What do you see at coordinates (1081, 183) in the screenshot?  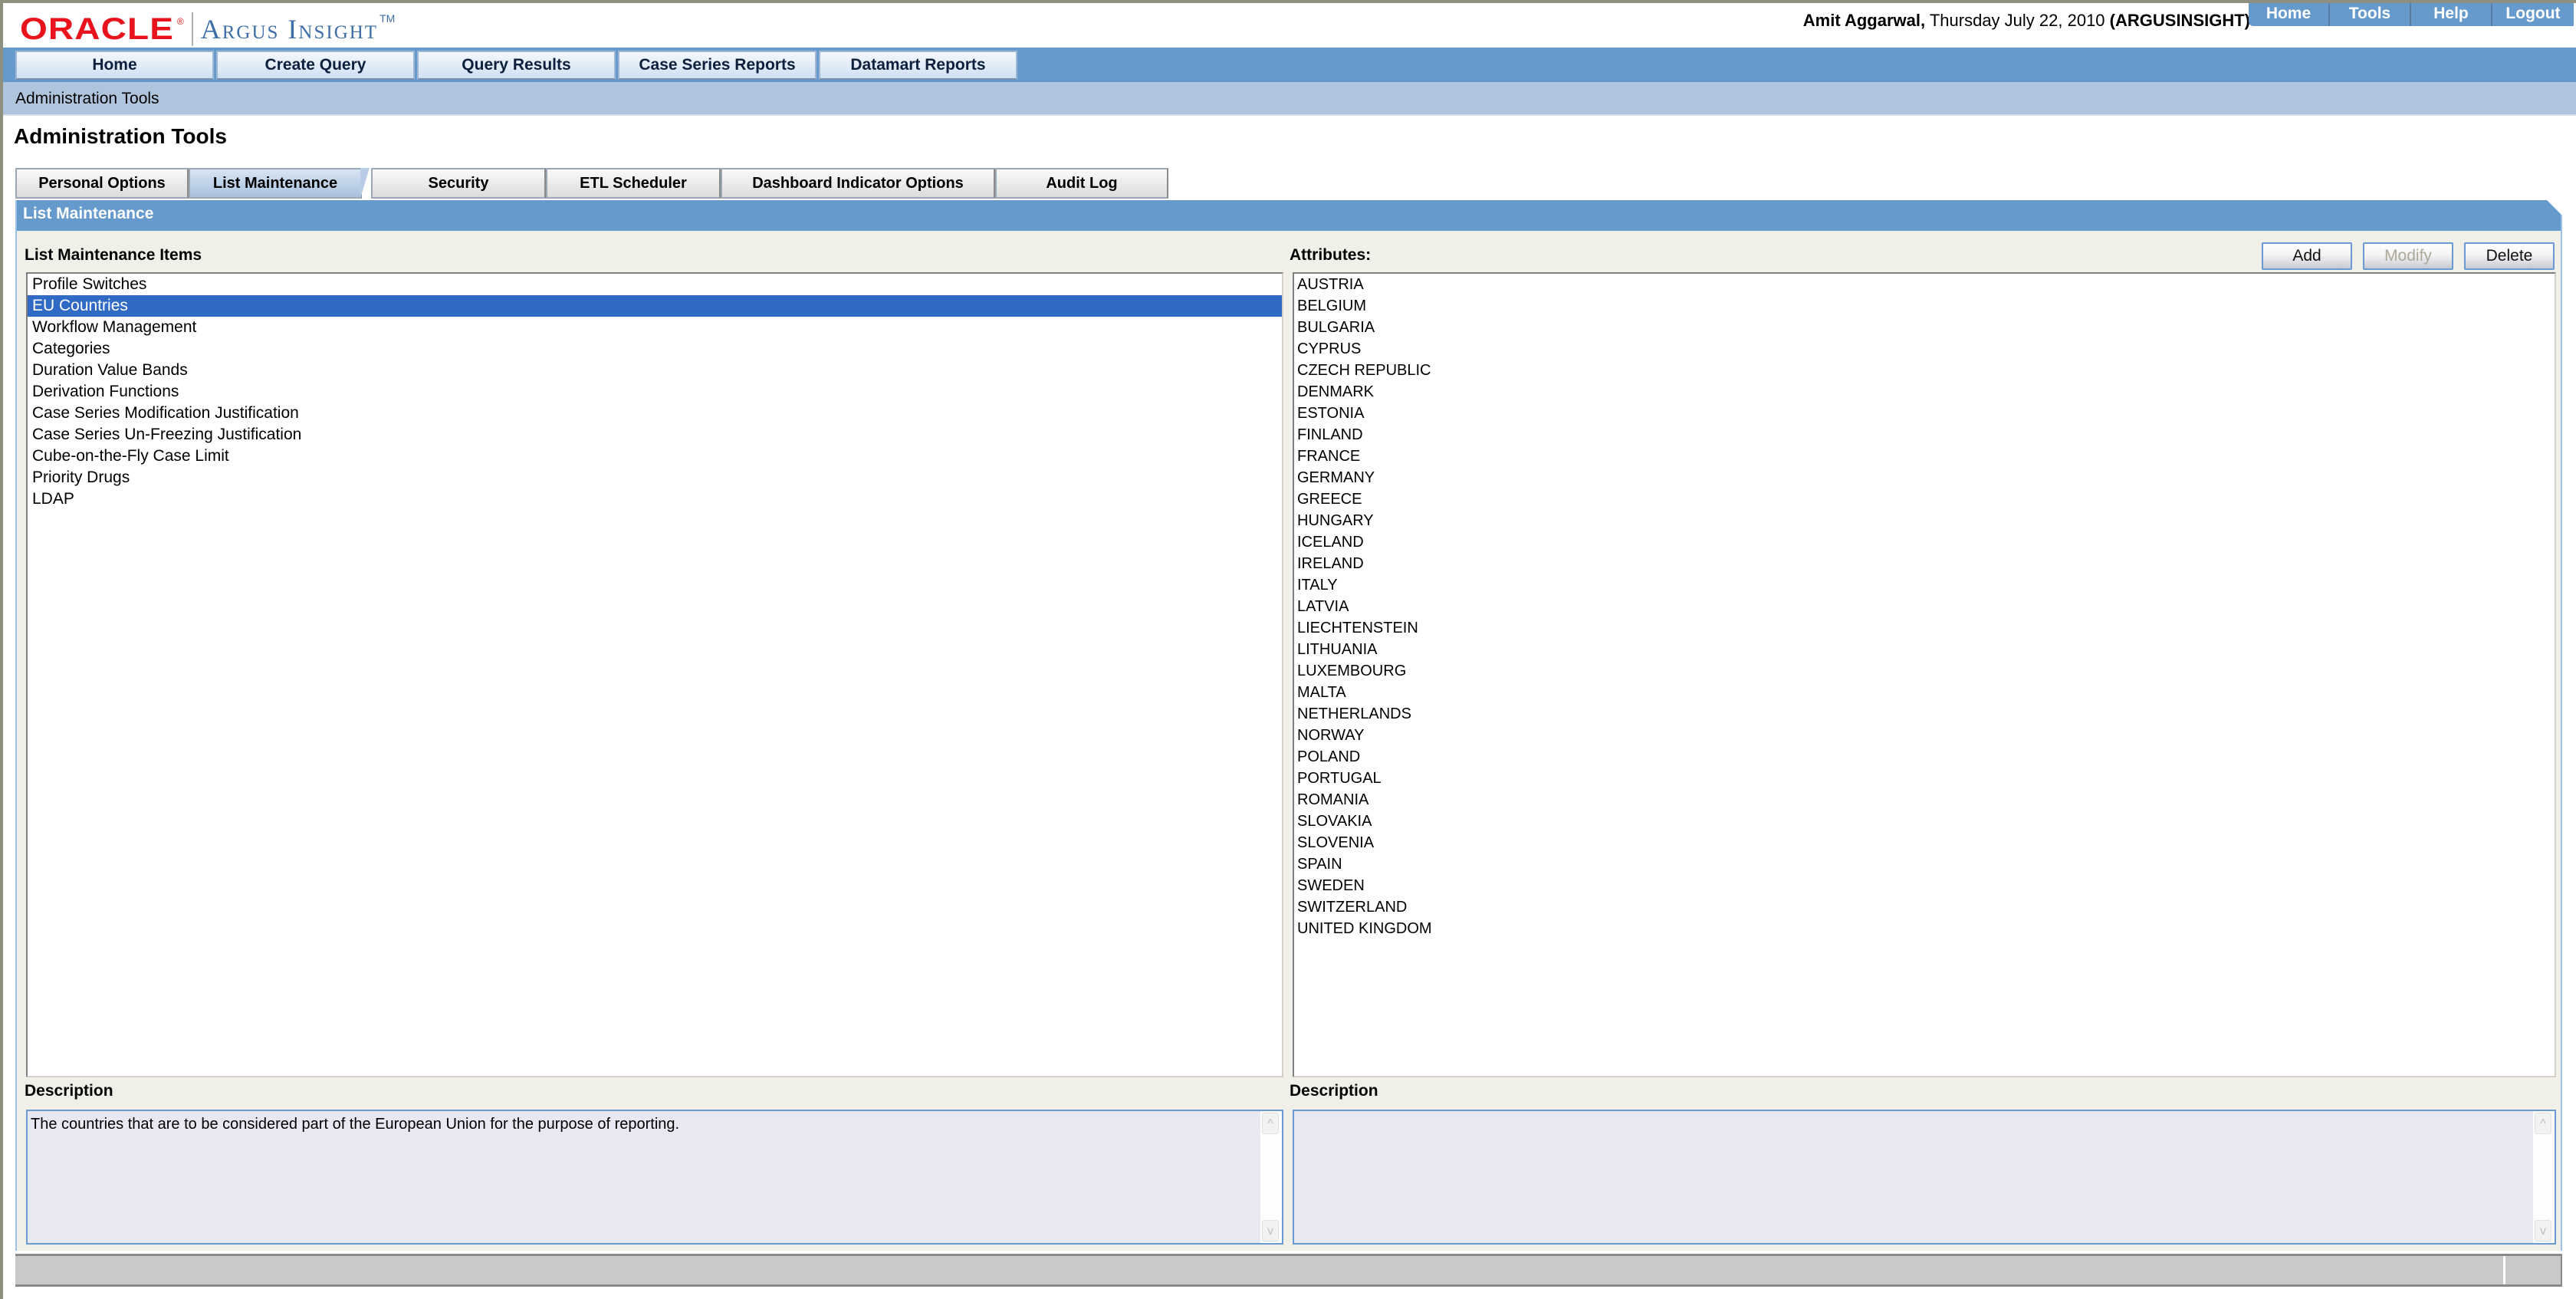 I see `tab-audit-log: Audit Log` at bounding box center [1081, 183].